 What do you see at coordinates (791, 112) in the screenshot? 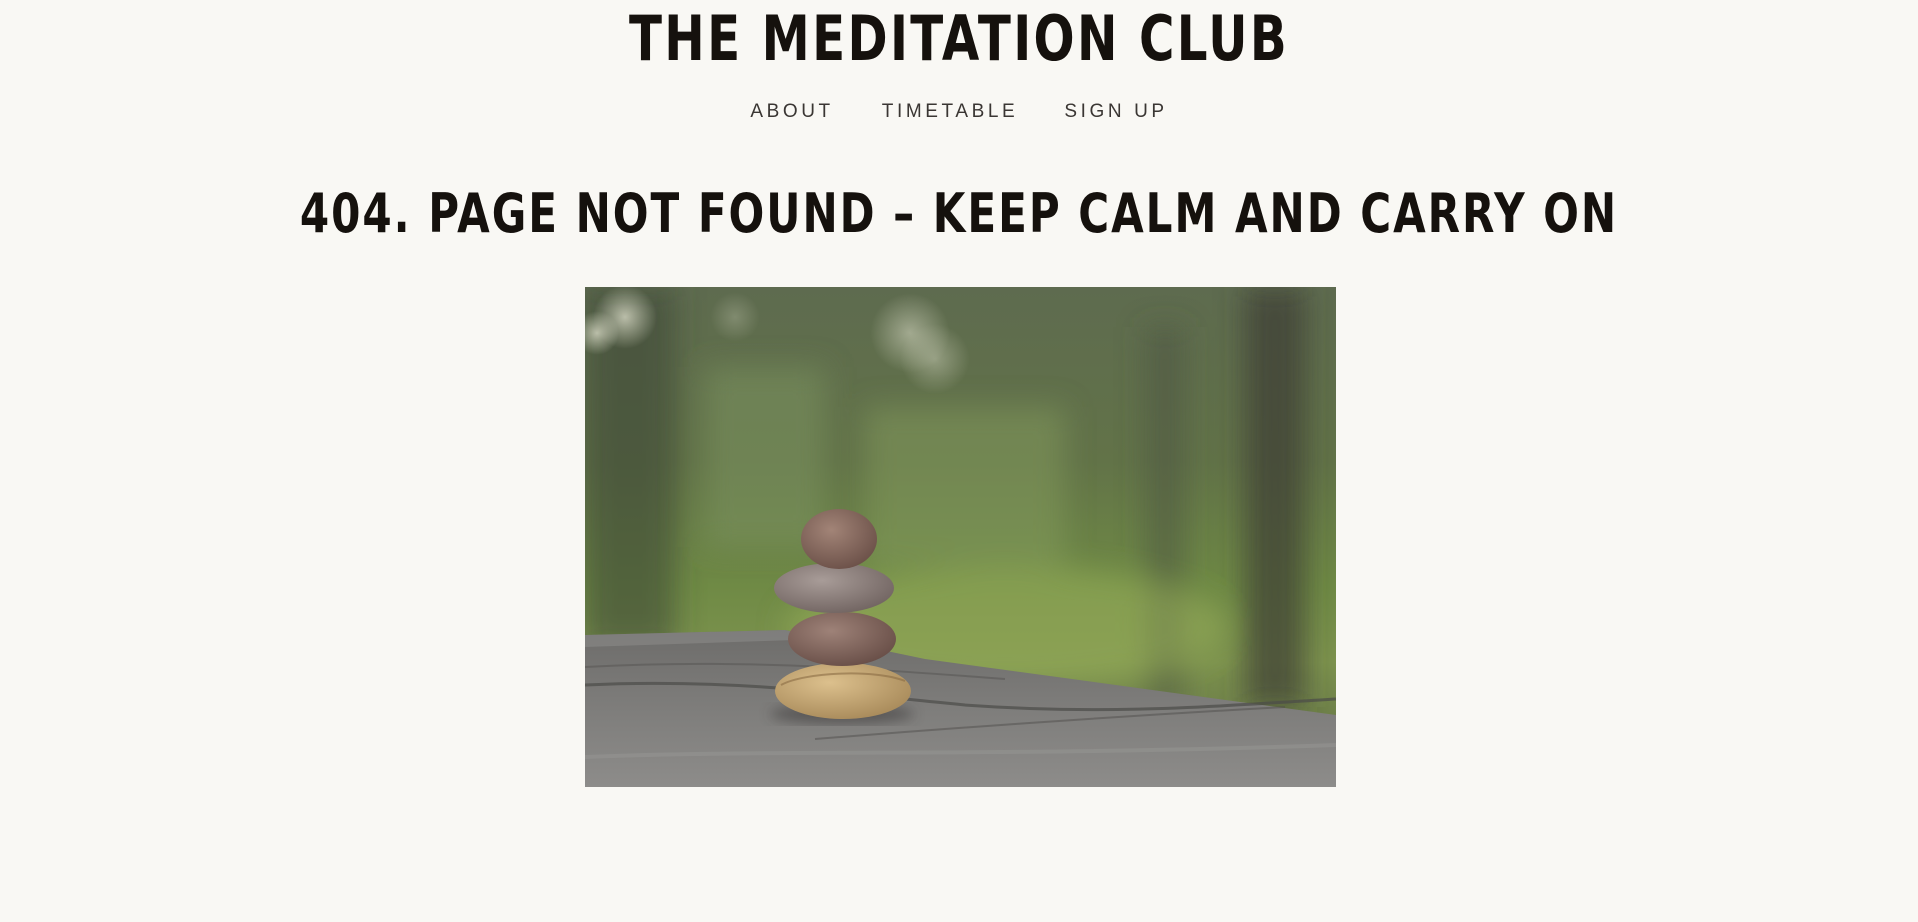
I see `nav-link-about: ABOUT` at bounding box center [791, 112].